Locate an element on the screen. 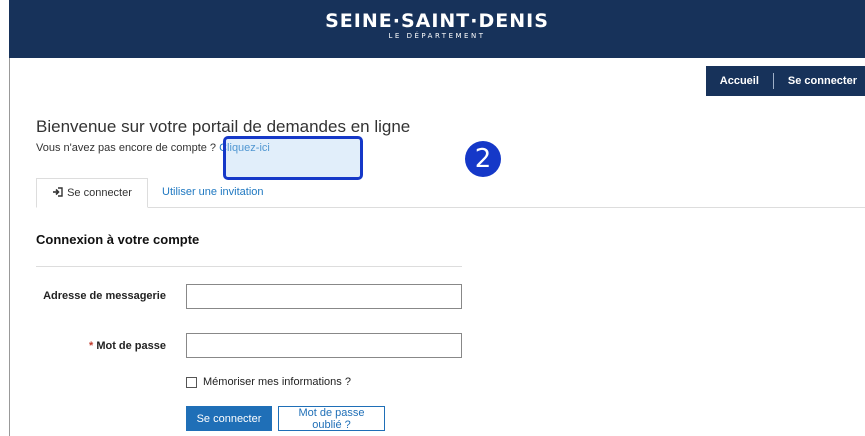  page-frame-border is located at coordinates (9, 247).